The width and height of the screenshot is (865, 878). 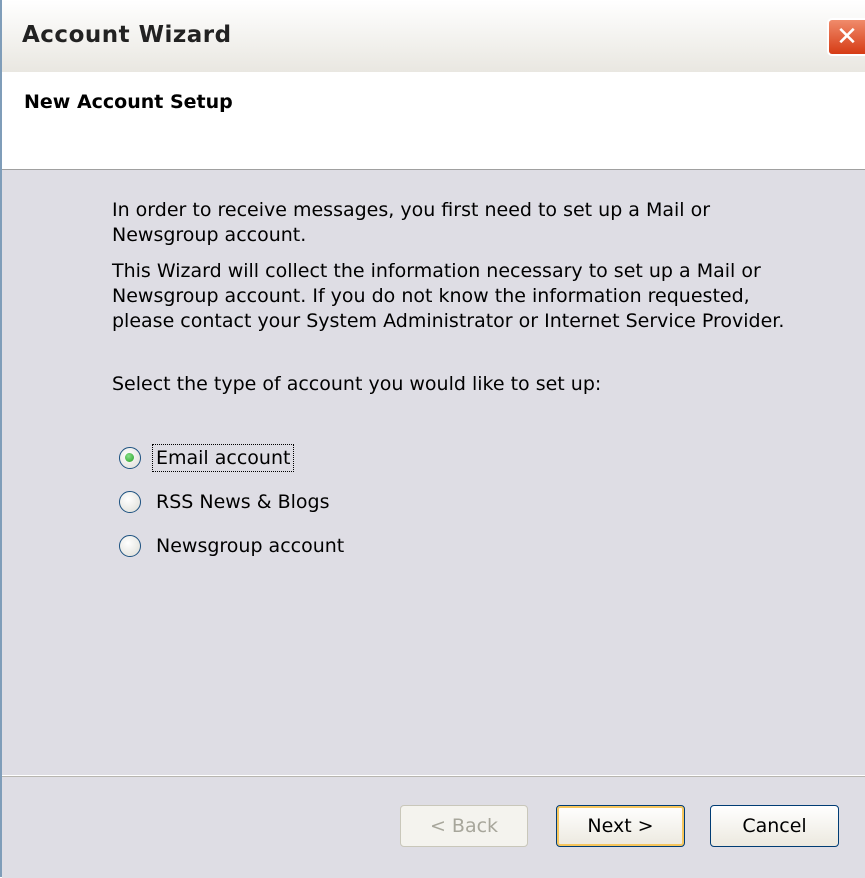 I want to click on radio-rss-news-blogs: RSS News & Blogs, so click(x=226, y=502).